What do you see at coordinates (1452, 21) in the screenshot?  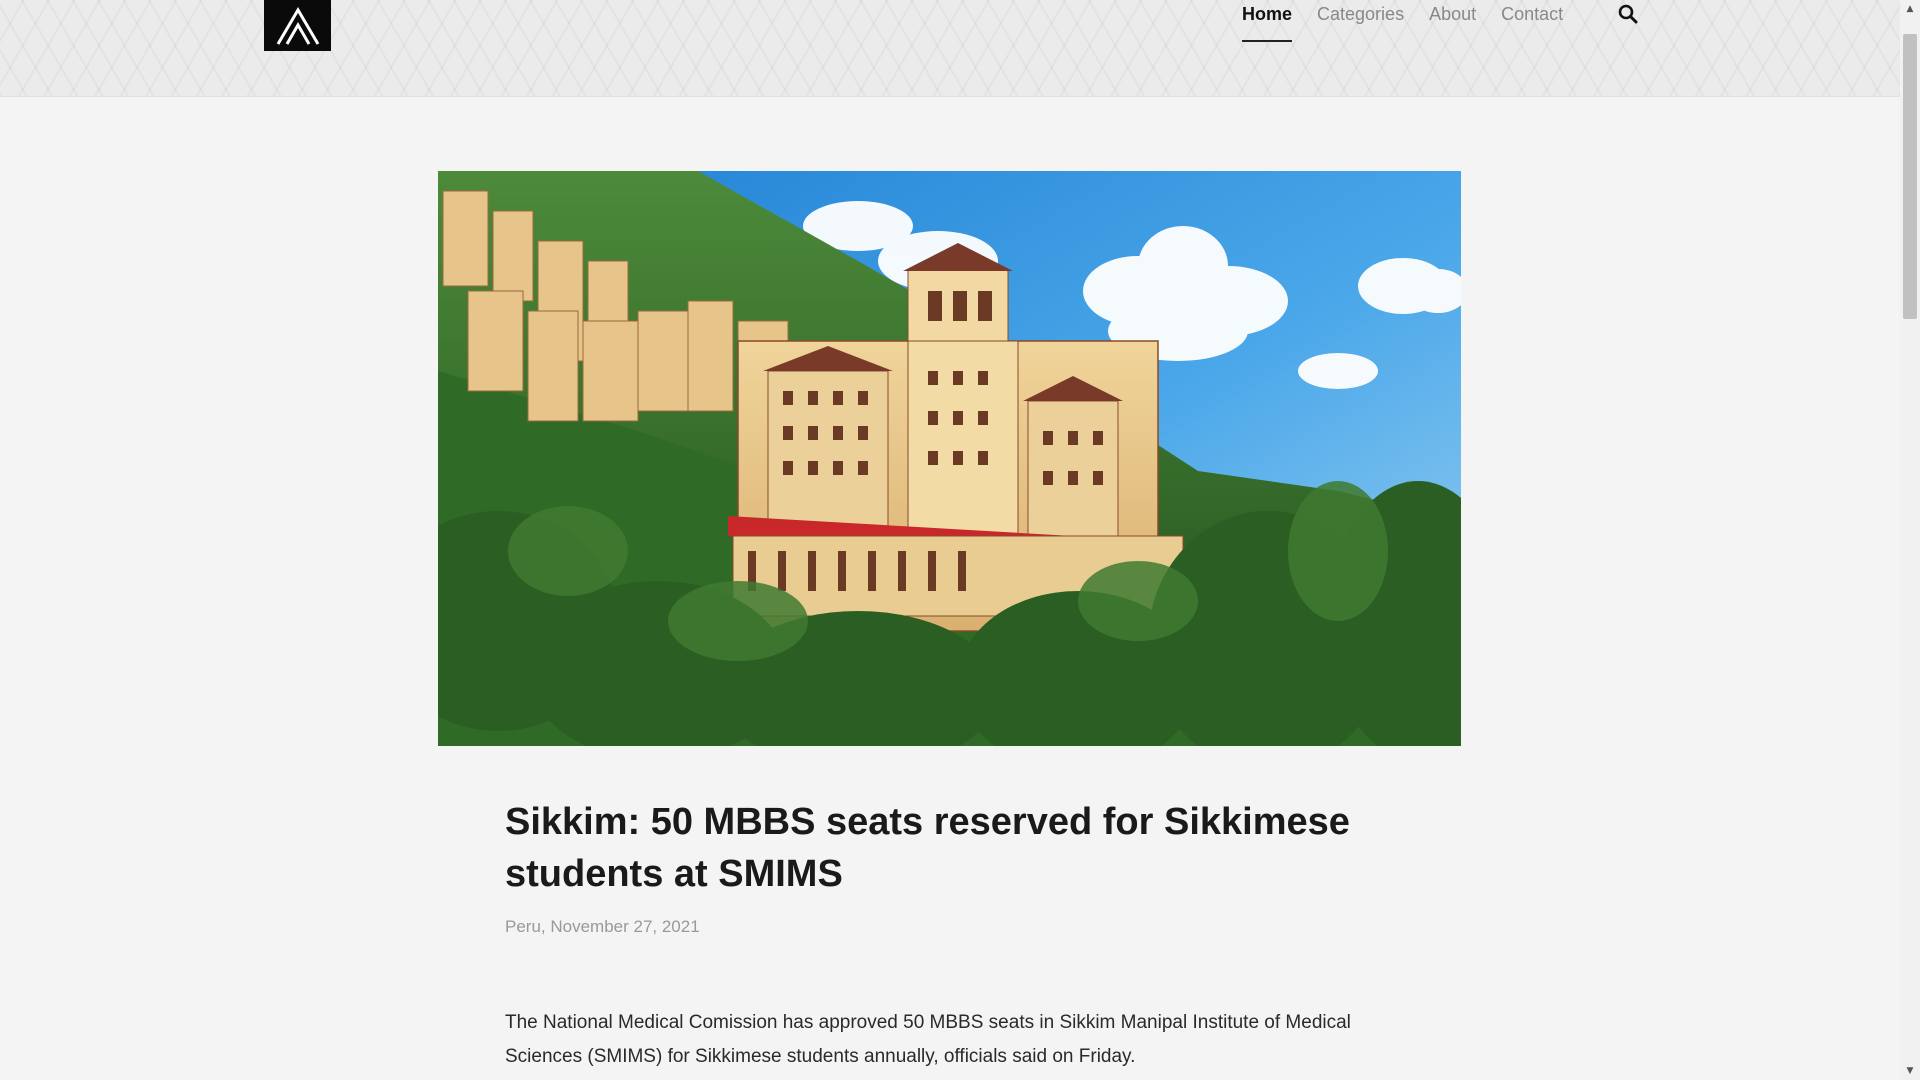 I see `nav-about: About` at bounding box center [1452, 21].